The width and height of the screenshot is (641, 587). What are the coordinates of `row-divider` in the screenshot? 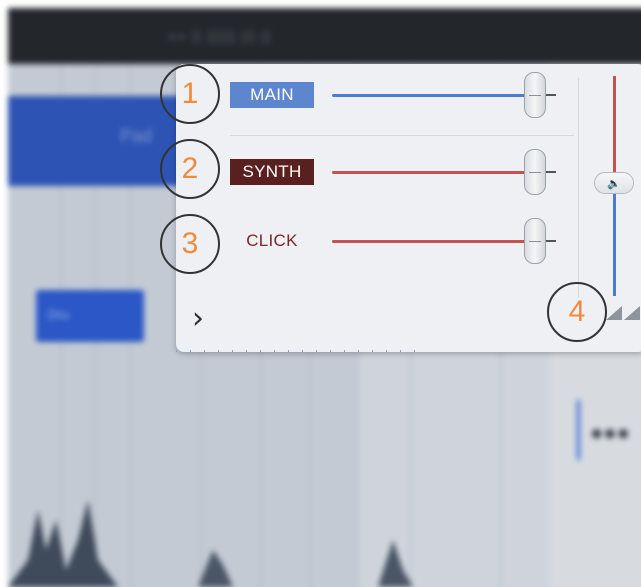 It's located at (402, 135).